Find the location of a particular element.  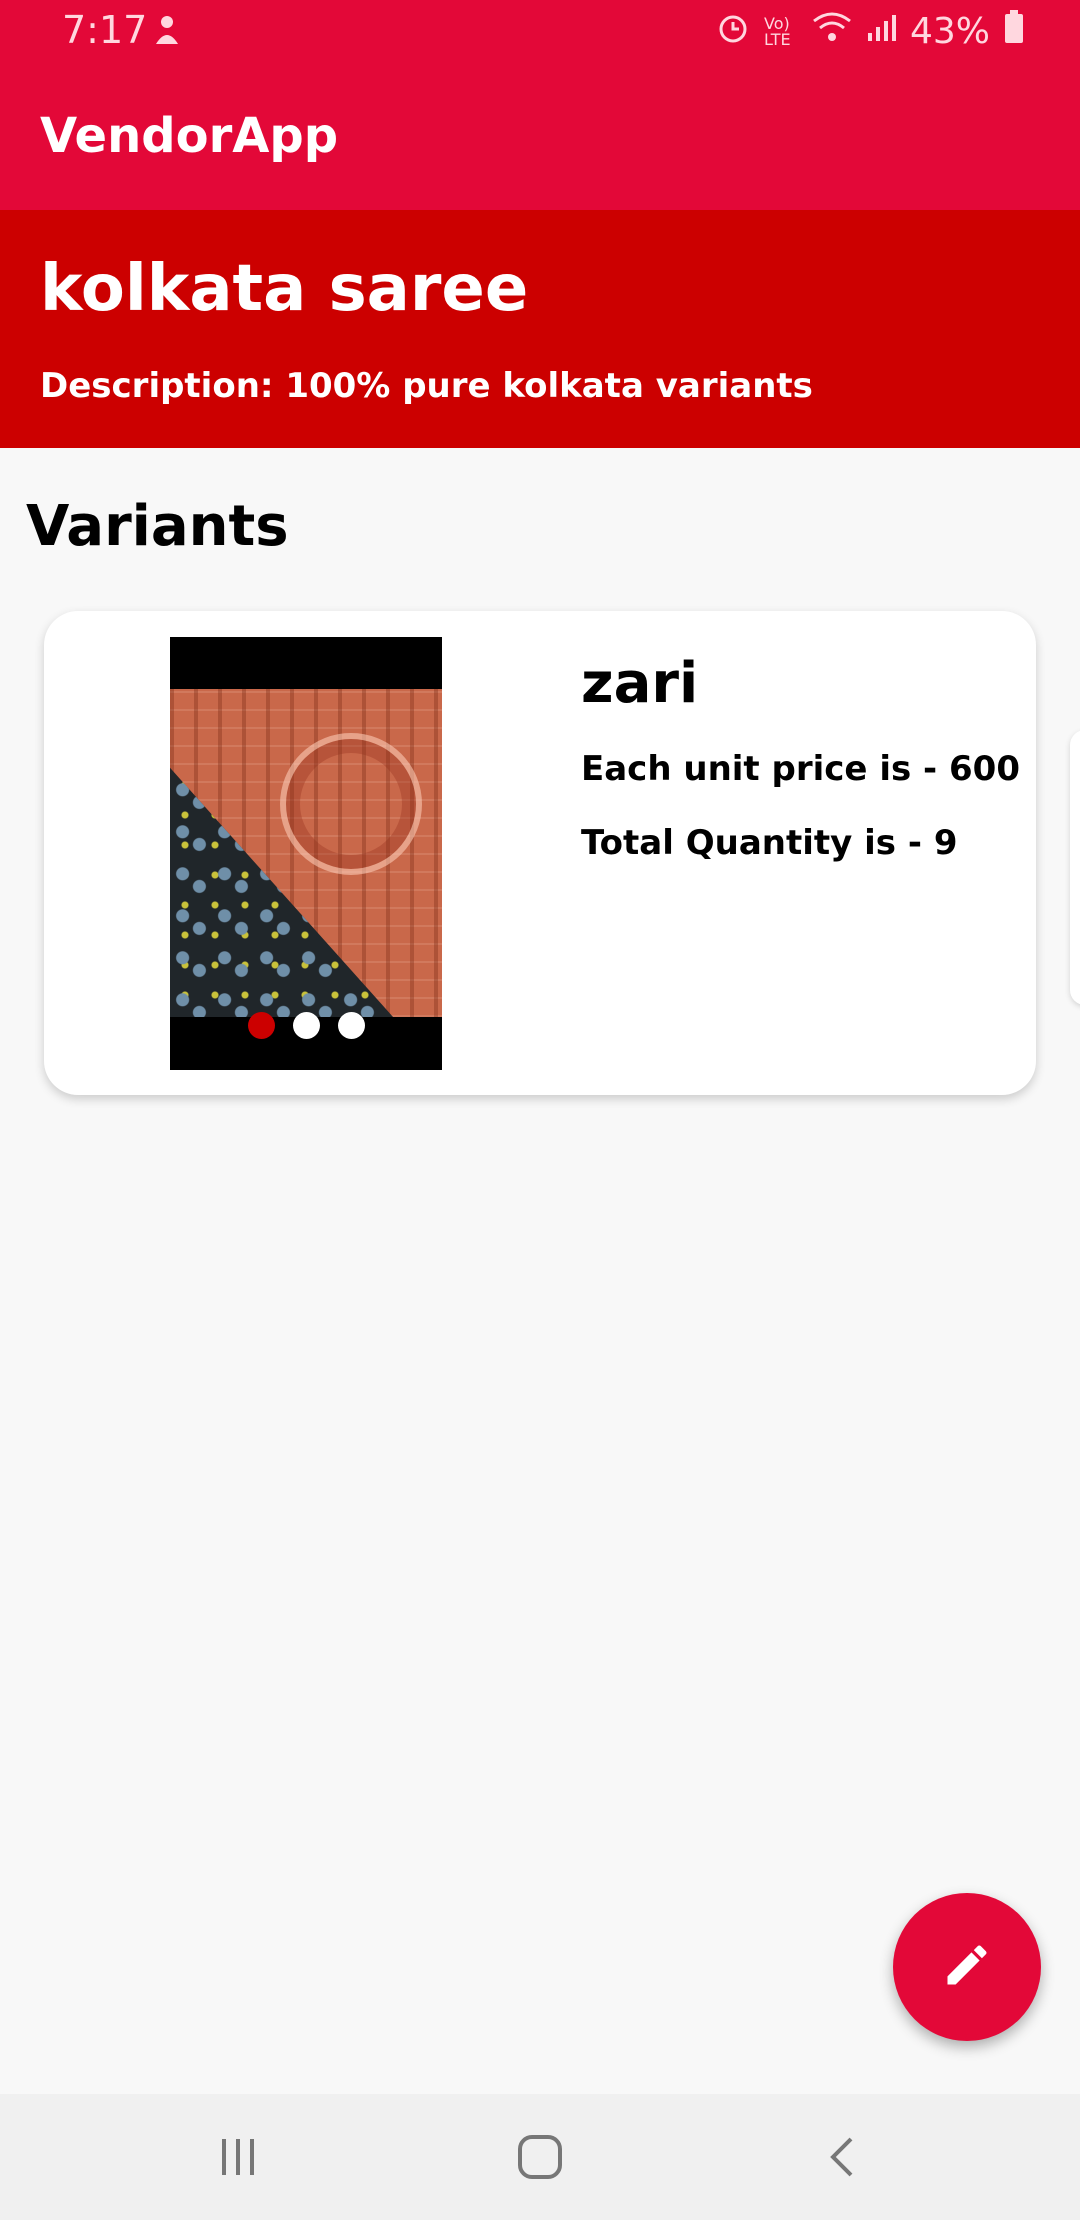

variants-heading: Variants is located at coordinates (157, 526).